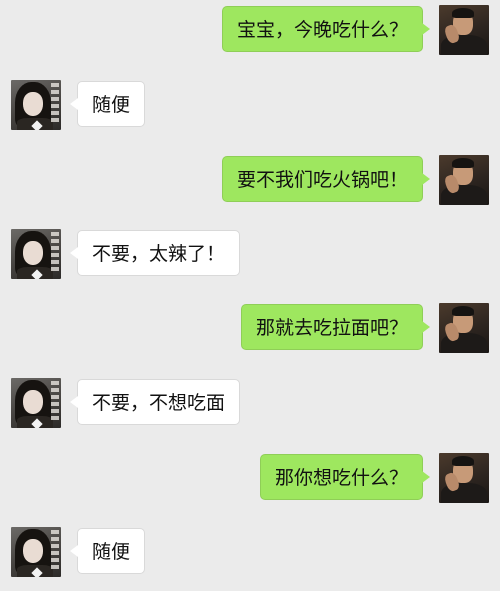  I want to click on message-bubble-sent: 宝宝，今晚吃什么？, so click(326, 29).